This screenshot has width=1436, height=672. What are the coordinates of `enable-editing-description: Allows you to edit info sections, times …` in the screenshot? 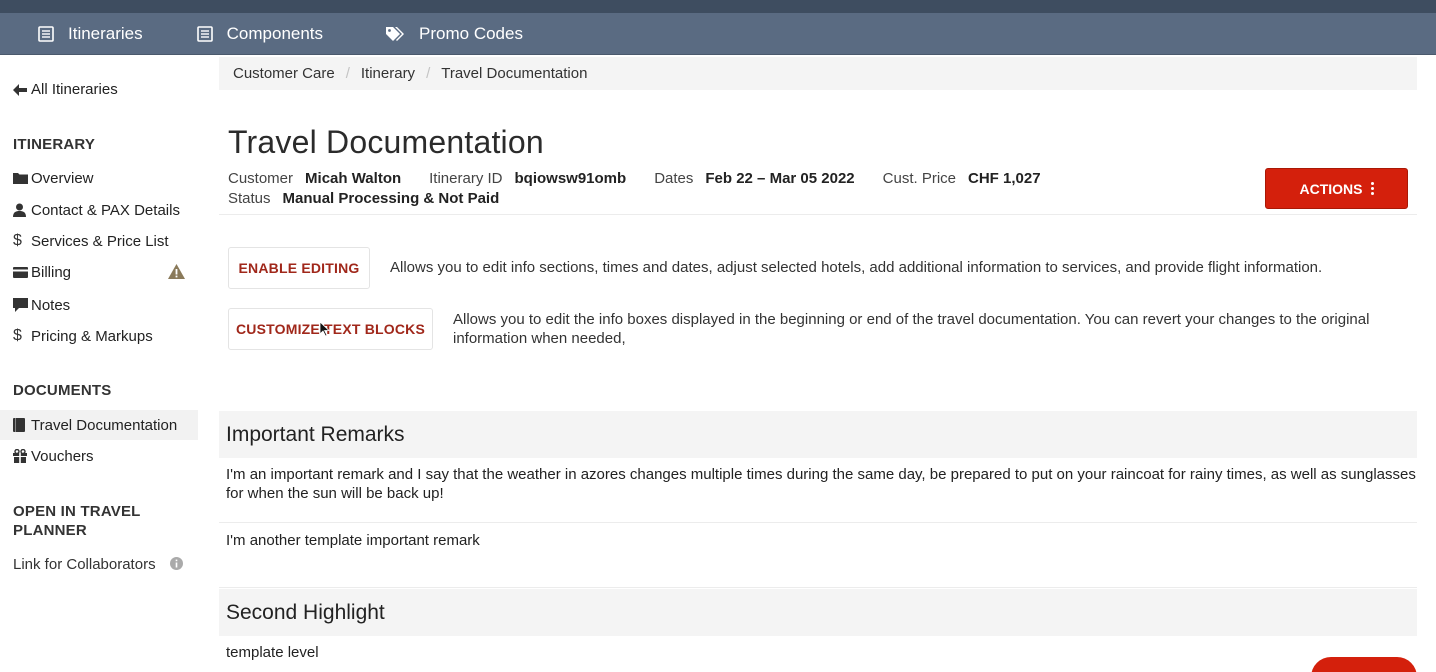 It's located at (856, 267).